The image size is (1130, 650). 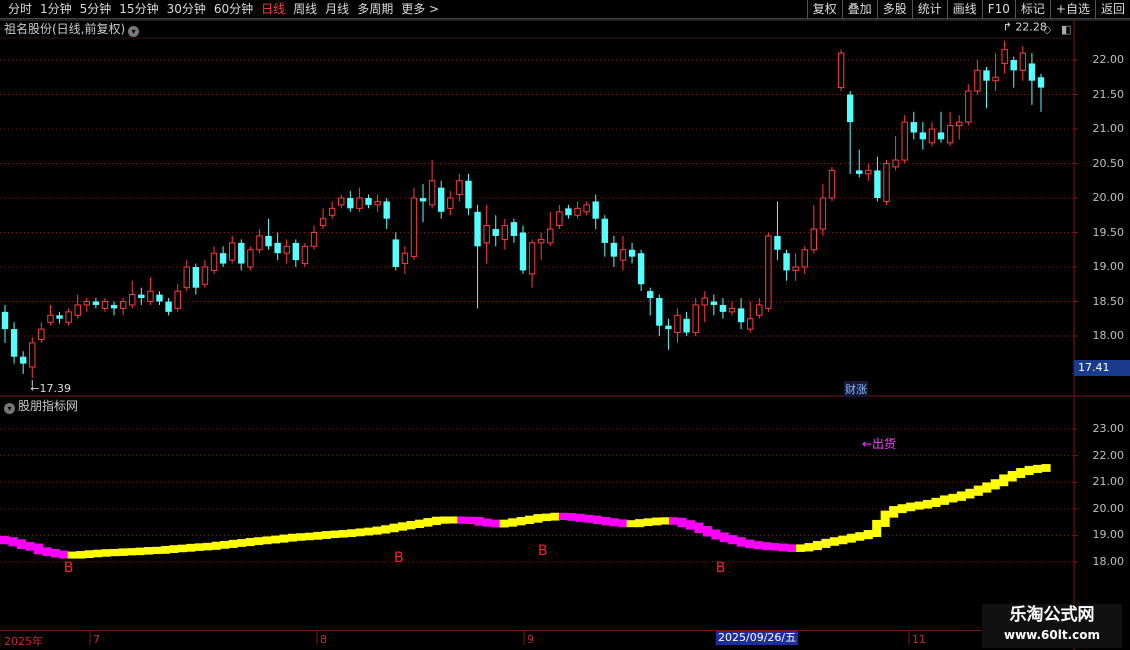 I want to click on event-tag: 财涨, so click(x=856, y=389).